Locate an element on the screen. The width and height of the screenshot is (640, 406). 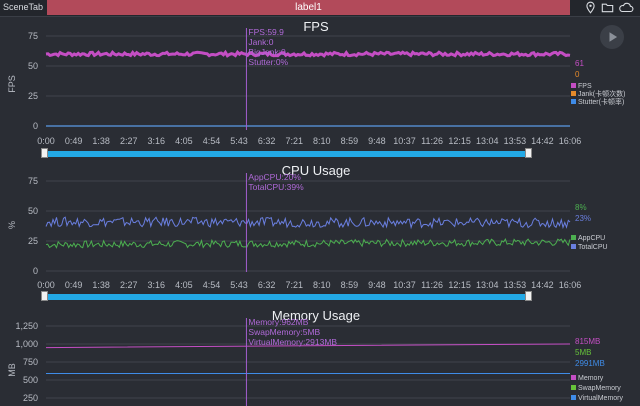
memory-right-values: 815MB 5MB 2991MB is located at coordinates (590, 352).